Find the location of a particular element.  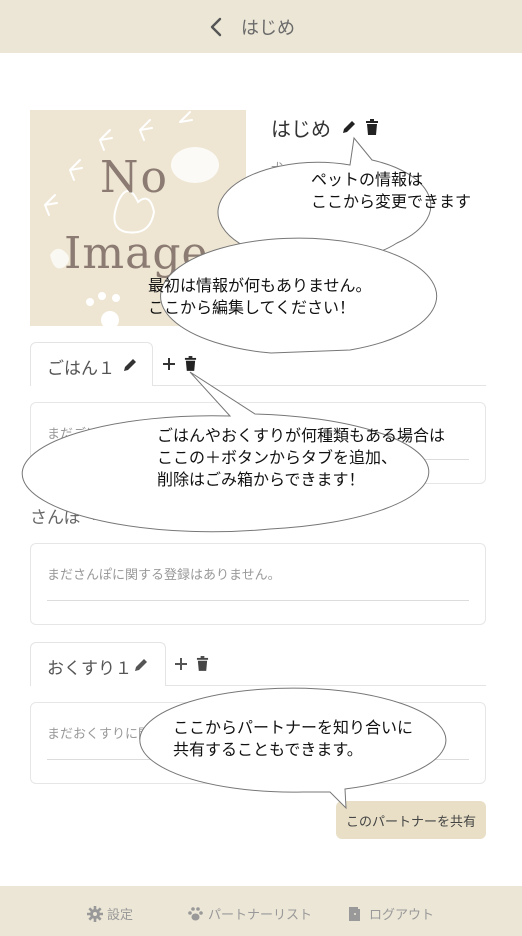

app-header: はじめ is located at coordinates (261, 26).